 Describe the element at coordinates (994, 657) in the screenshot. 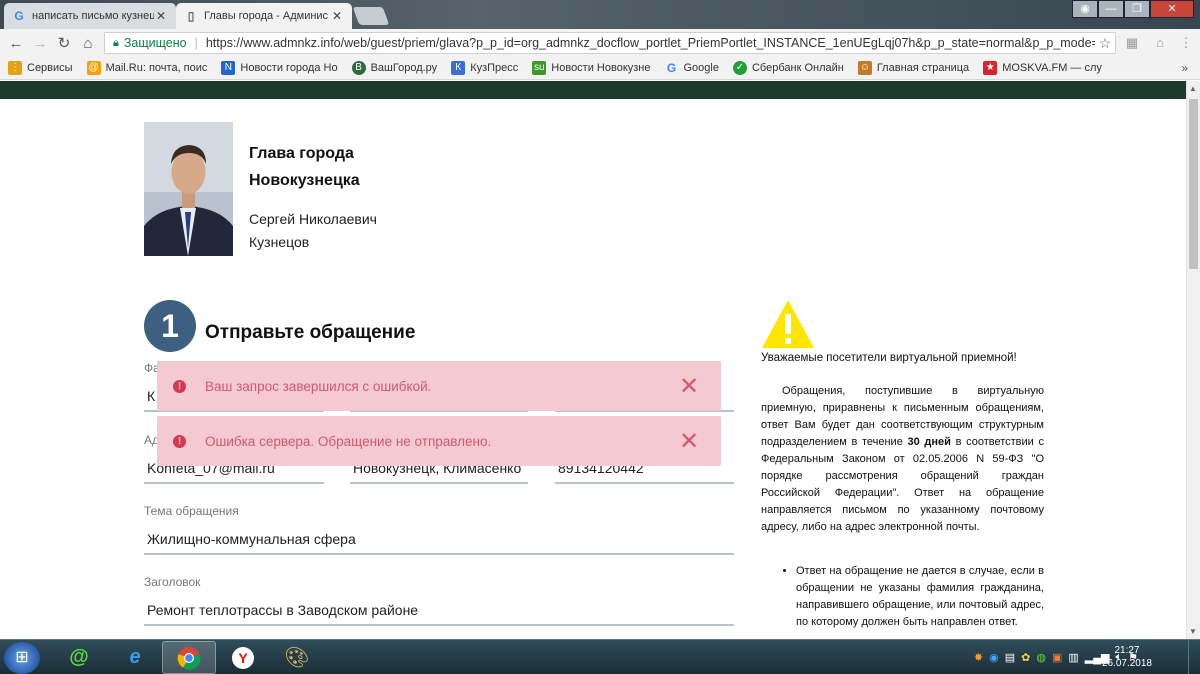

I see `tray-app-icon: ◉` at that location.